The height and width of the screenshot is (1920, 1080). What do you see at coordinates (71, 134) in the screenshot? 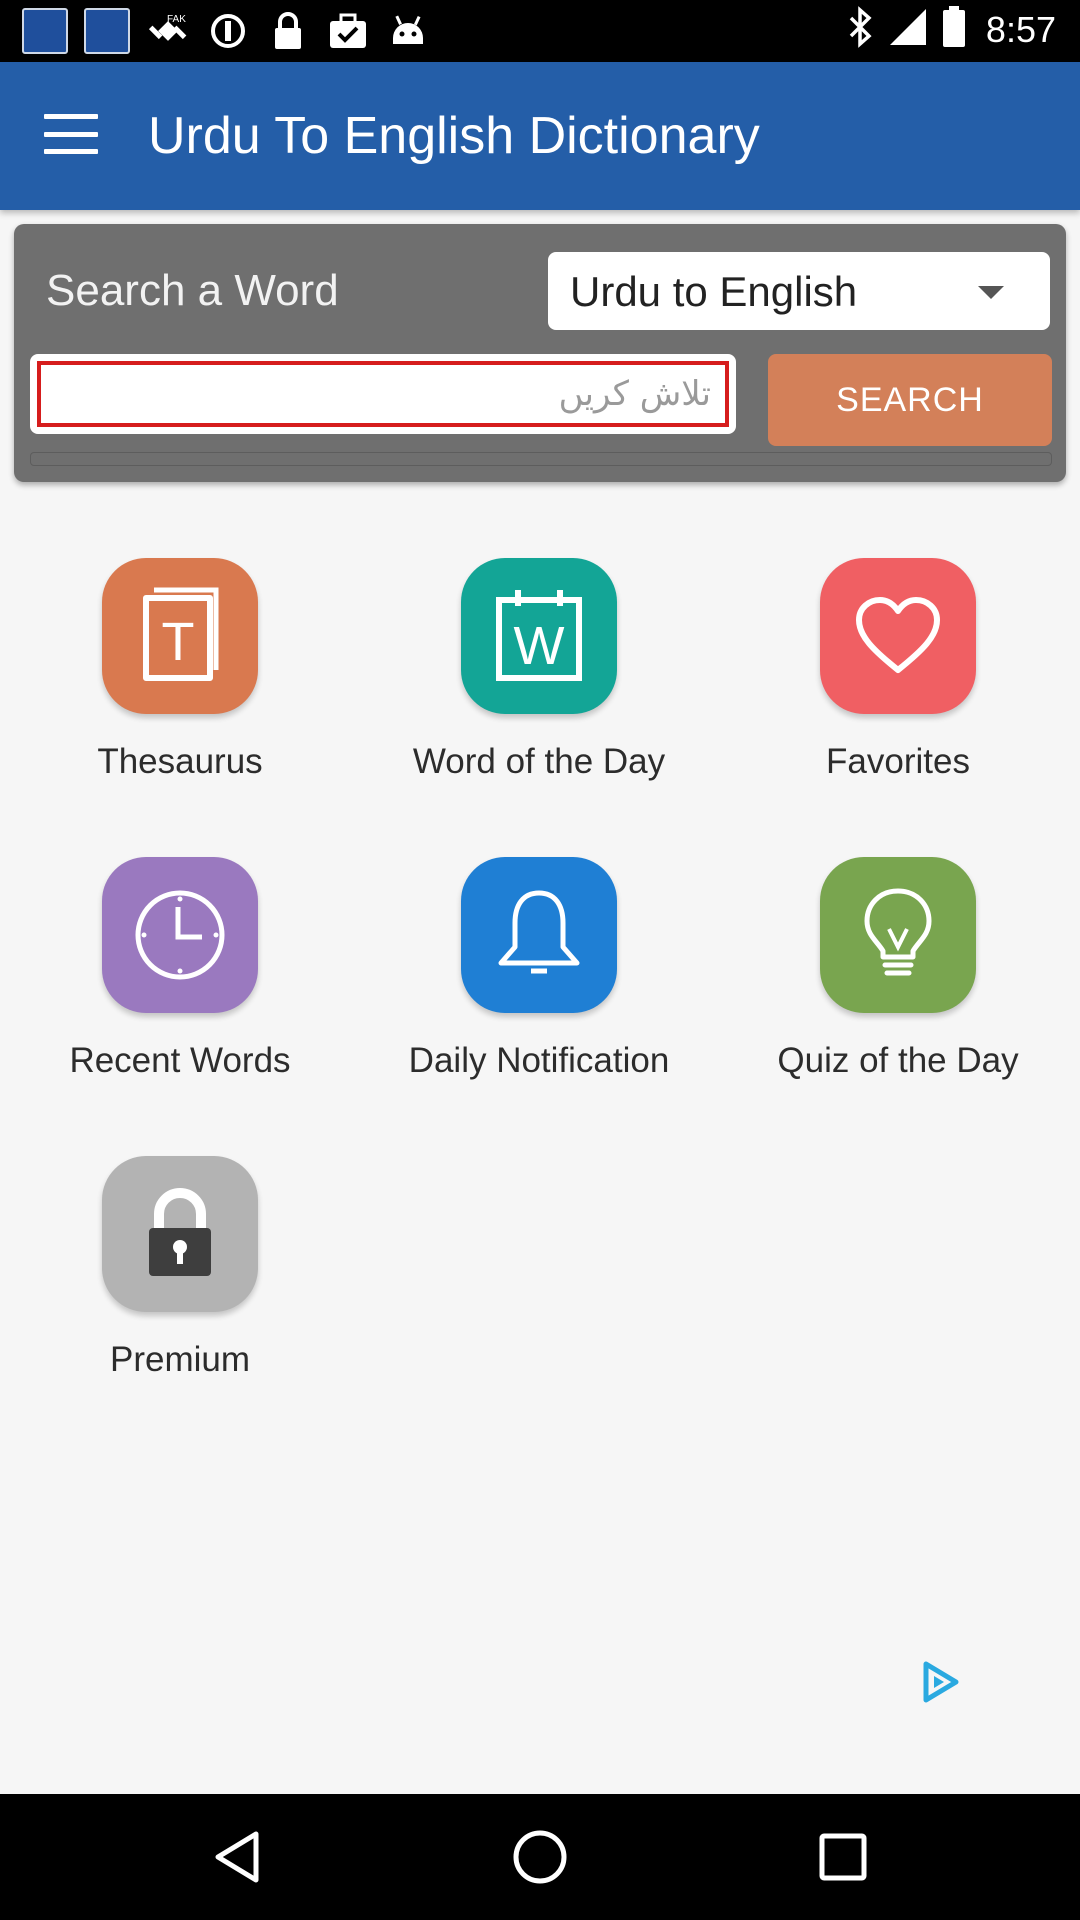
I see `hamburger-menu-icon` at bounding box center [71, 134].